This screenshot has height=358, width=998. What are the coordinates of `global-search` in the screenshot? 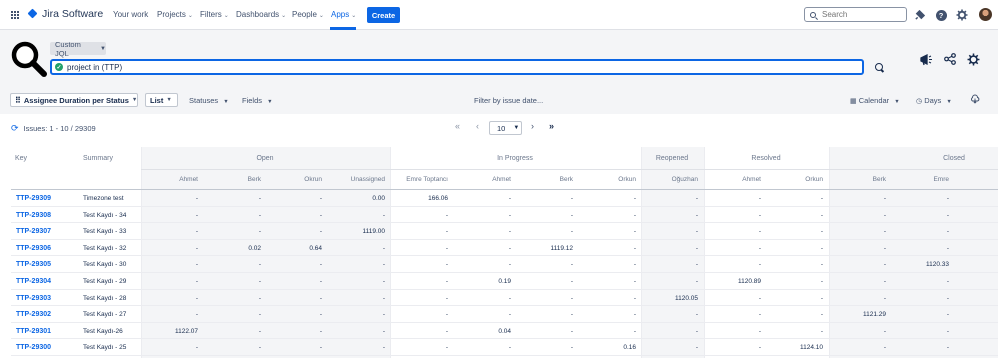 It's located at (855, 14).